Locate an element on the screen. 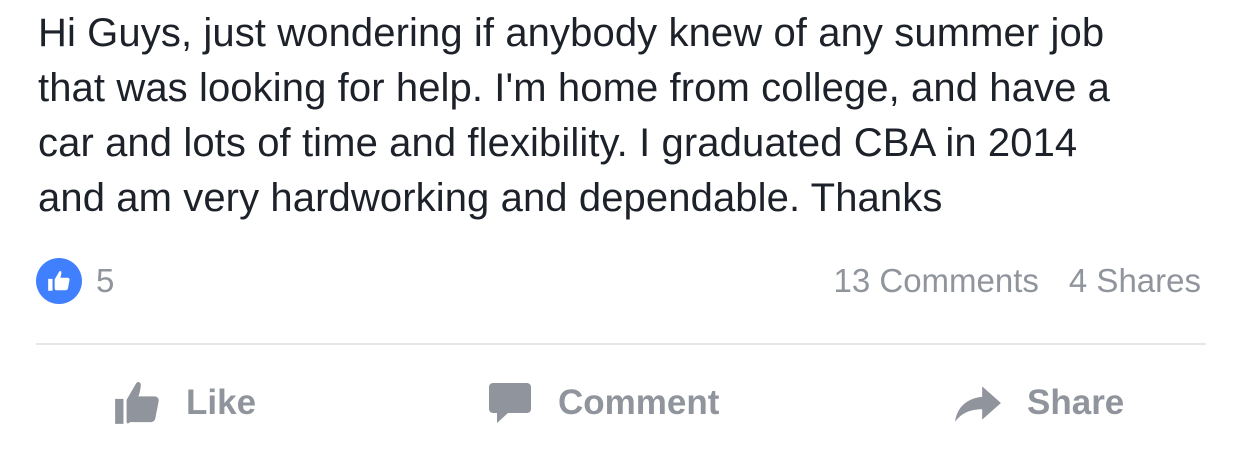  like-count: 5 is located at coordinates (105, 281).